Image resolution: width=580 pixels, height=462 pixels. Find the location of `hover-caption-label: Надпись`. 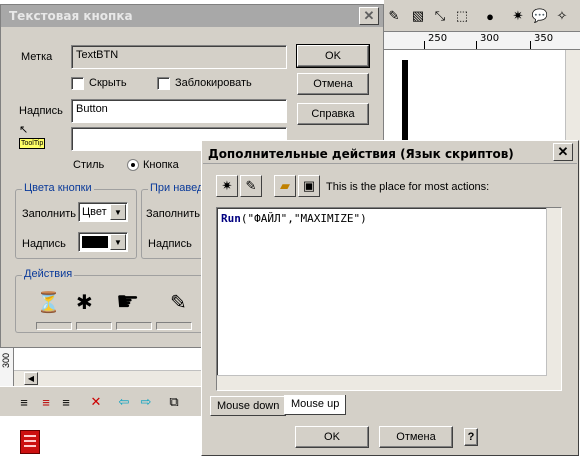

hover-caption-label: Надпись is located at coordinates (170, 244).